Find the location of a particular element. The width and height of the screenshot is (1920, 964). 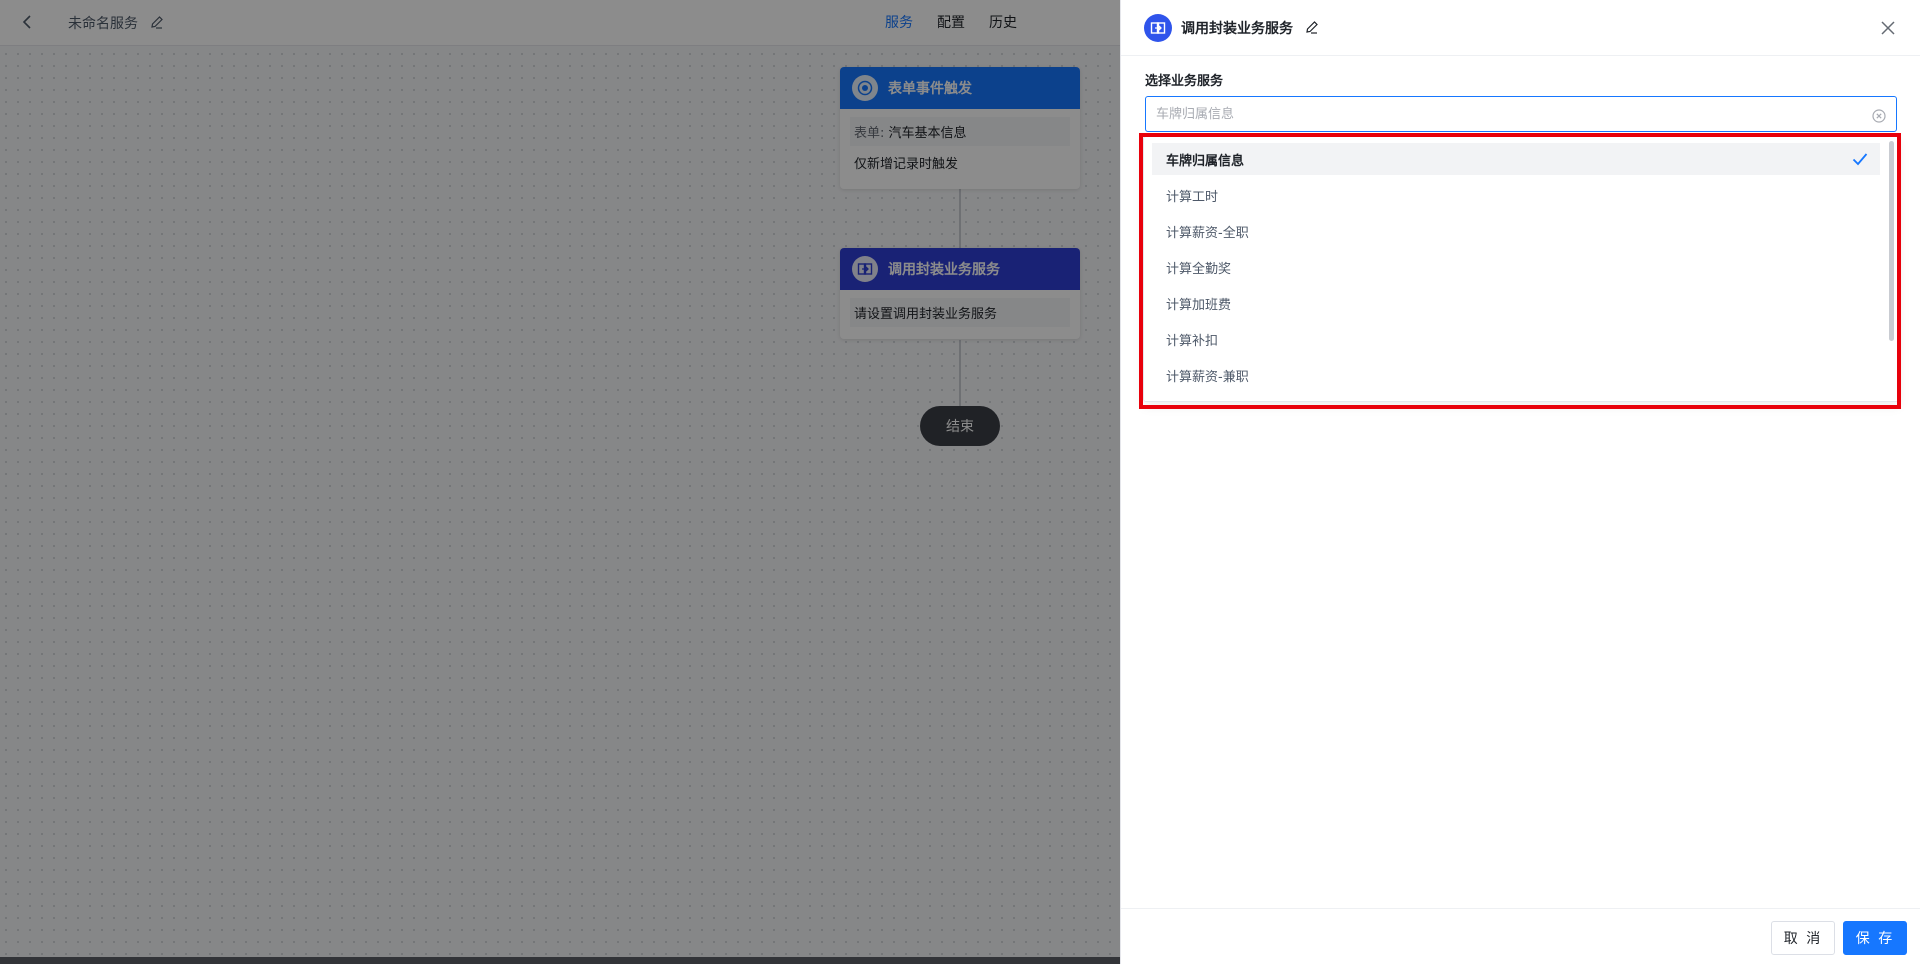

save-button: 保 存 is located at coordinates (1875, 938).